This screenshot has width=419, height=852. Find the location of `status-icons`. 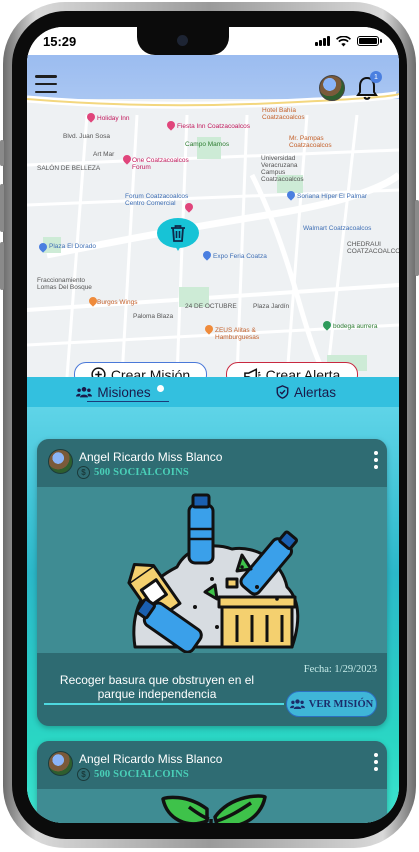

status-icons is located at coordinates (348, 41).